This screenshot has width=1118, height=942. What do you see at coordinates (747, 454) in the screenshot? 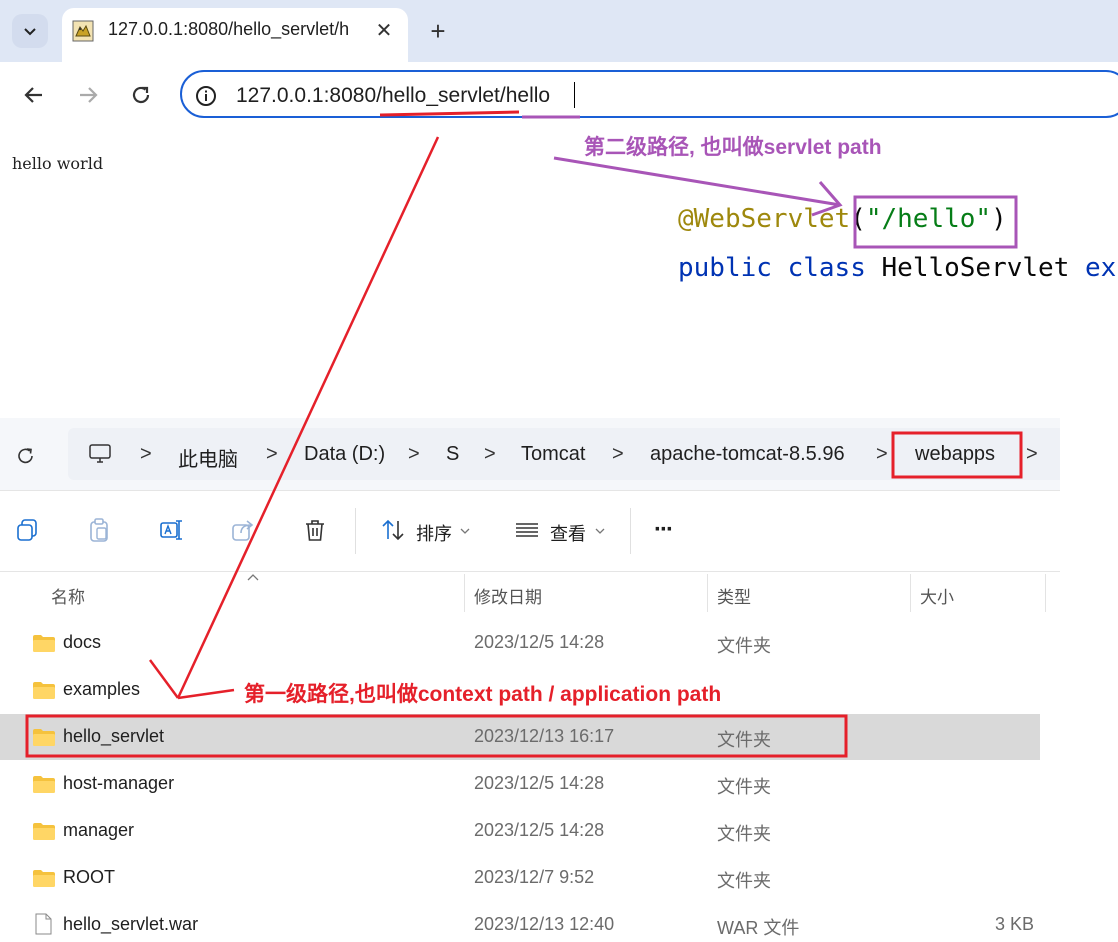
I see `breadcrumb-apache-tomcat: apache-tomcat-8.5.96` at bounding box center [747, 454].